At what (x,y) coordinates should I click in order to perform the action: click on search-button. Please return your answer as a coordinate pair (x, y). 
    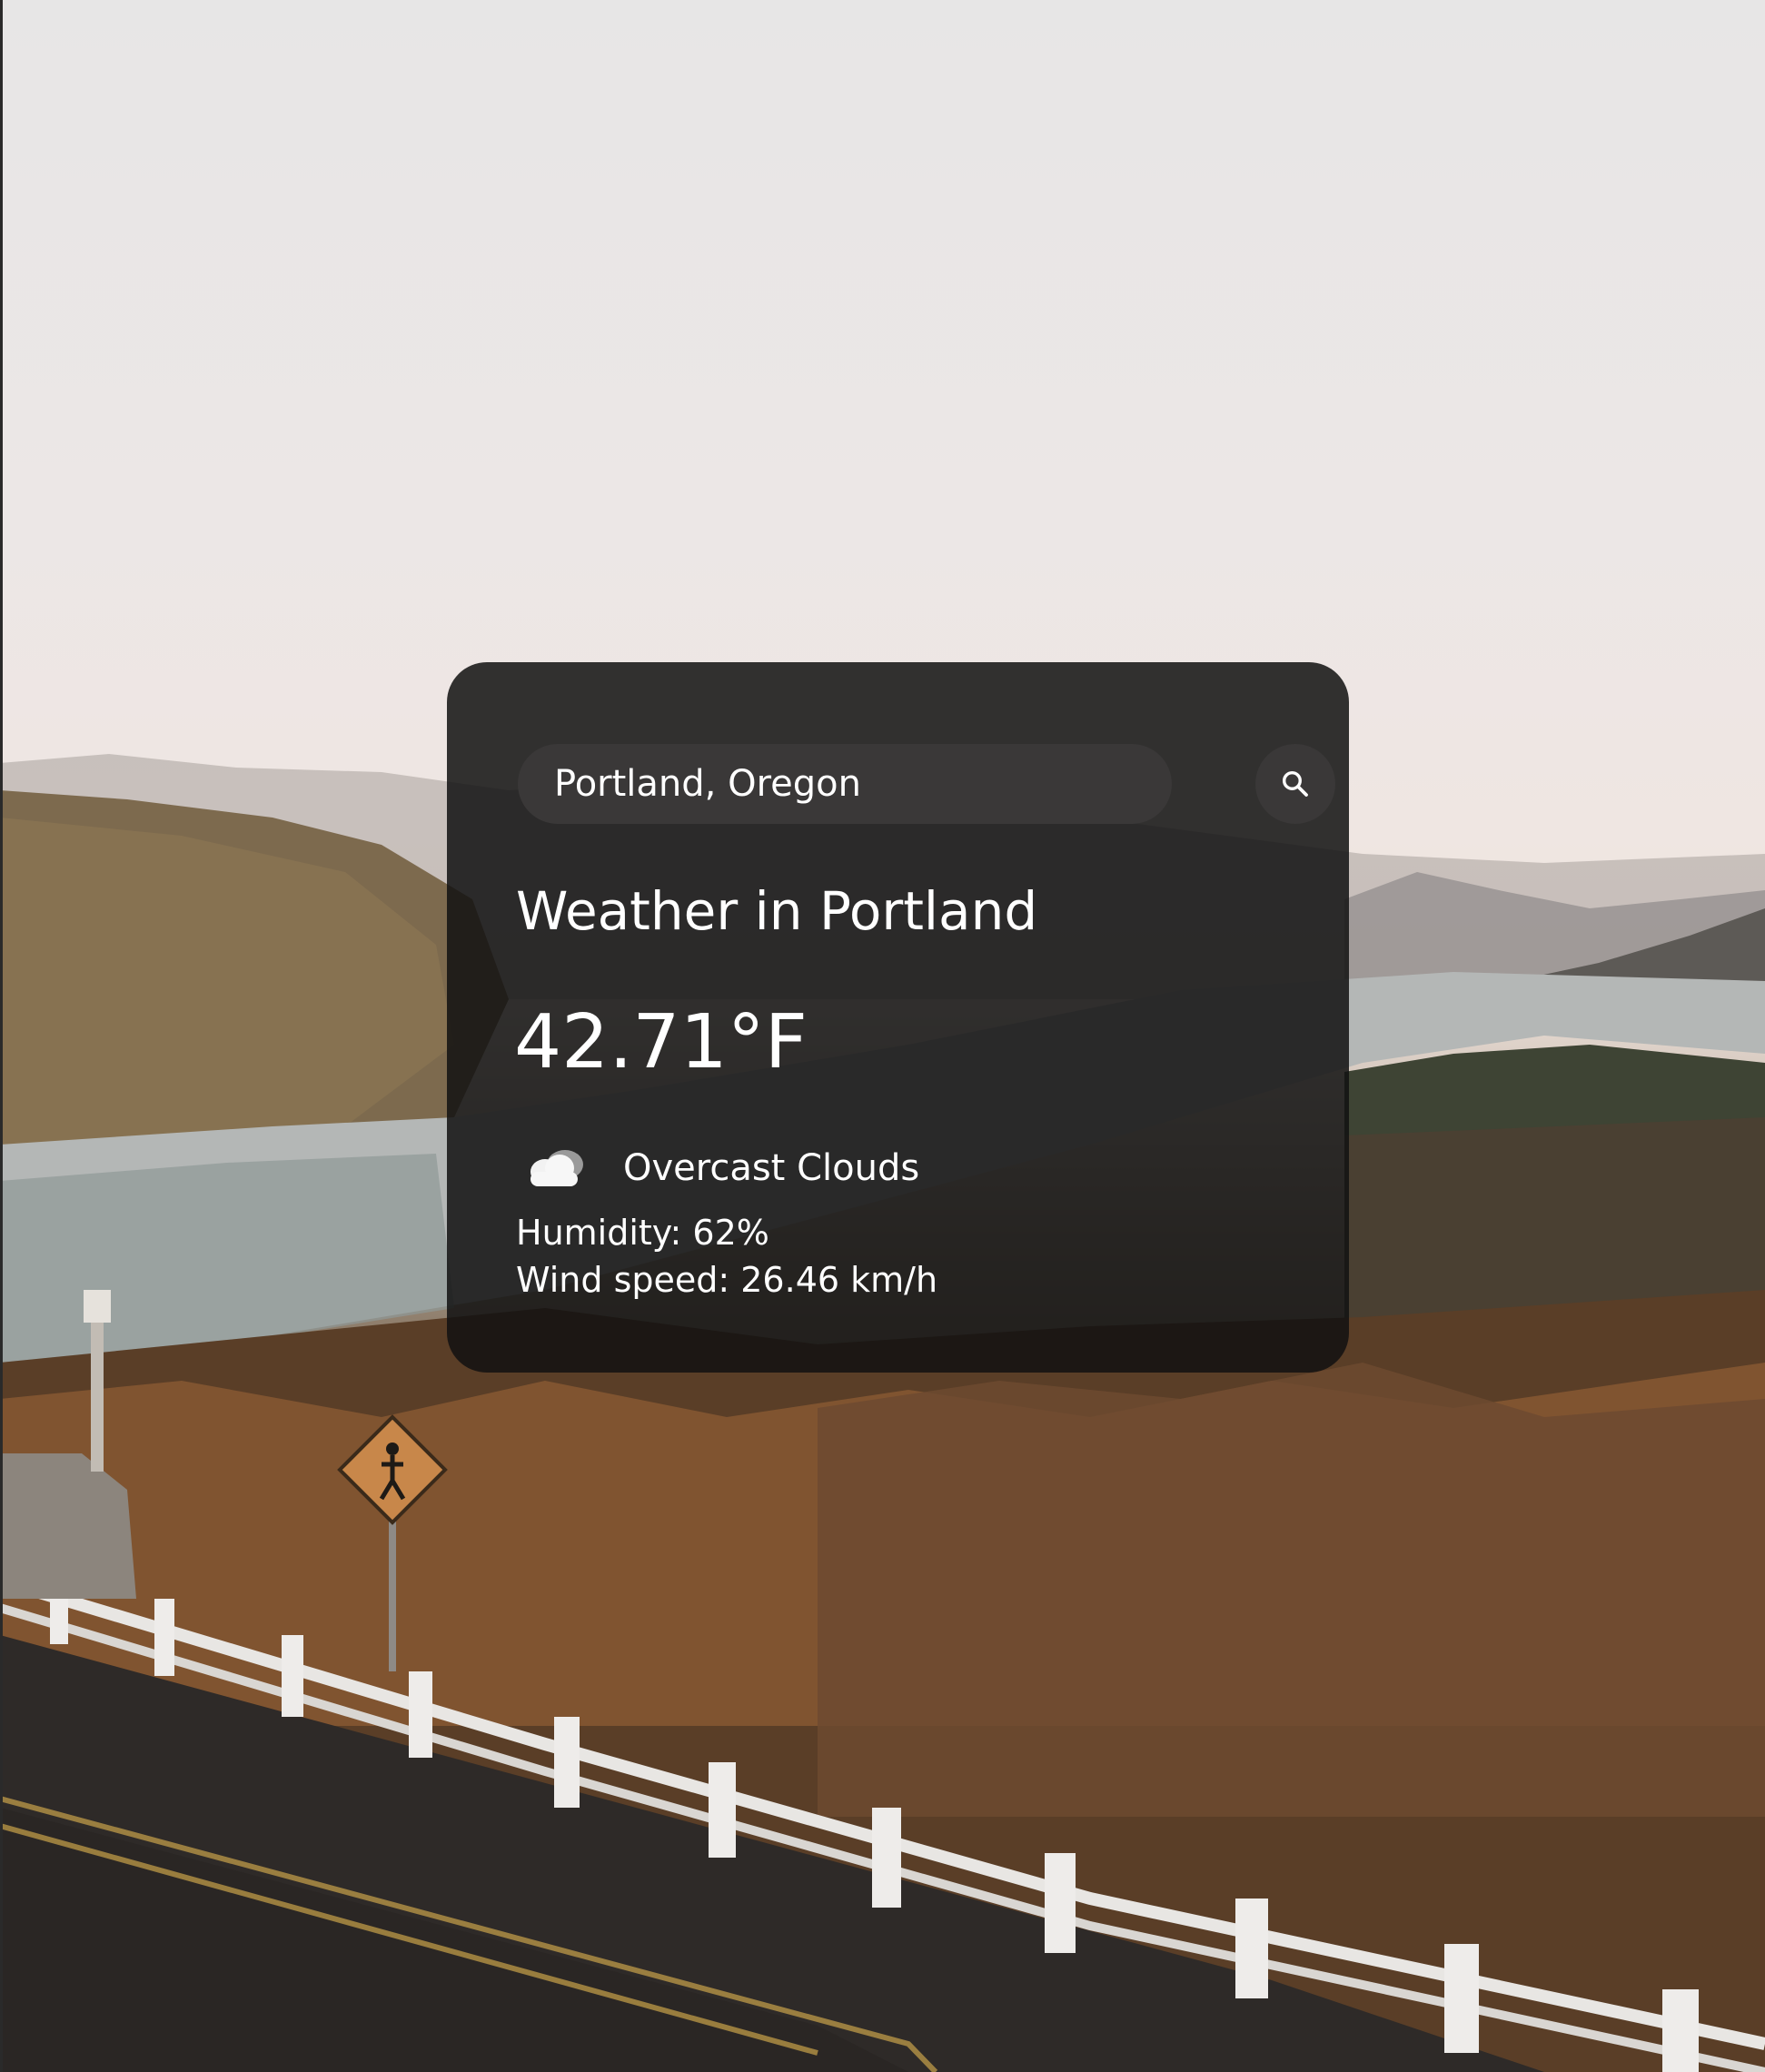
    Looking at the image, I should click on (1295, 784).